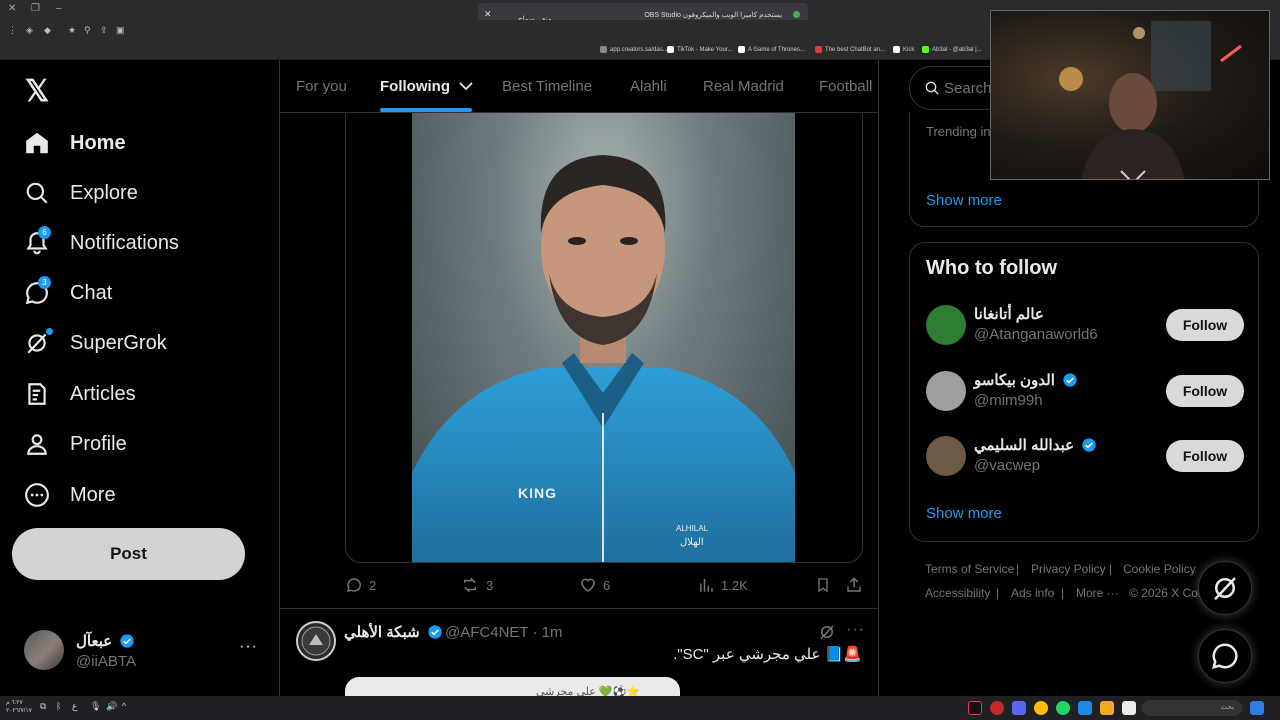 This screenshot has width=1280, height=720. What do you see at coordinates (47, 30) in the screenshot?
I see `extension-icon: ◆` at bounding box center [47, 30].